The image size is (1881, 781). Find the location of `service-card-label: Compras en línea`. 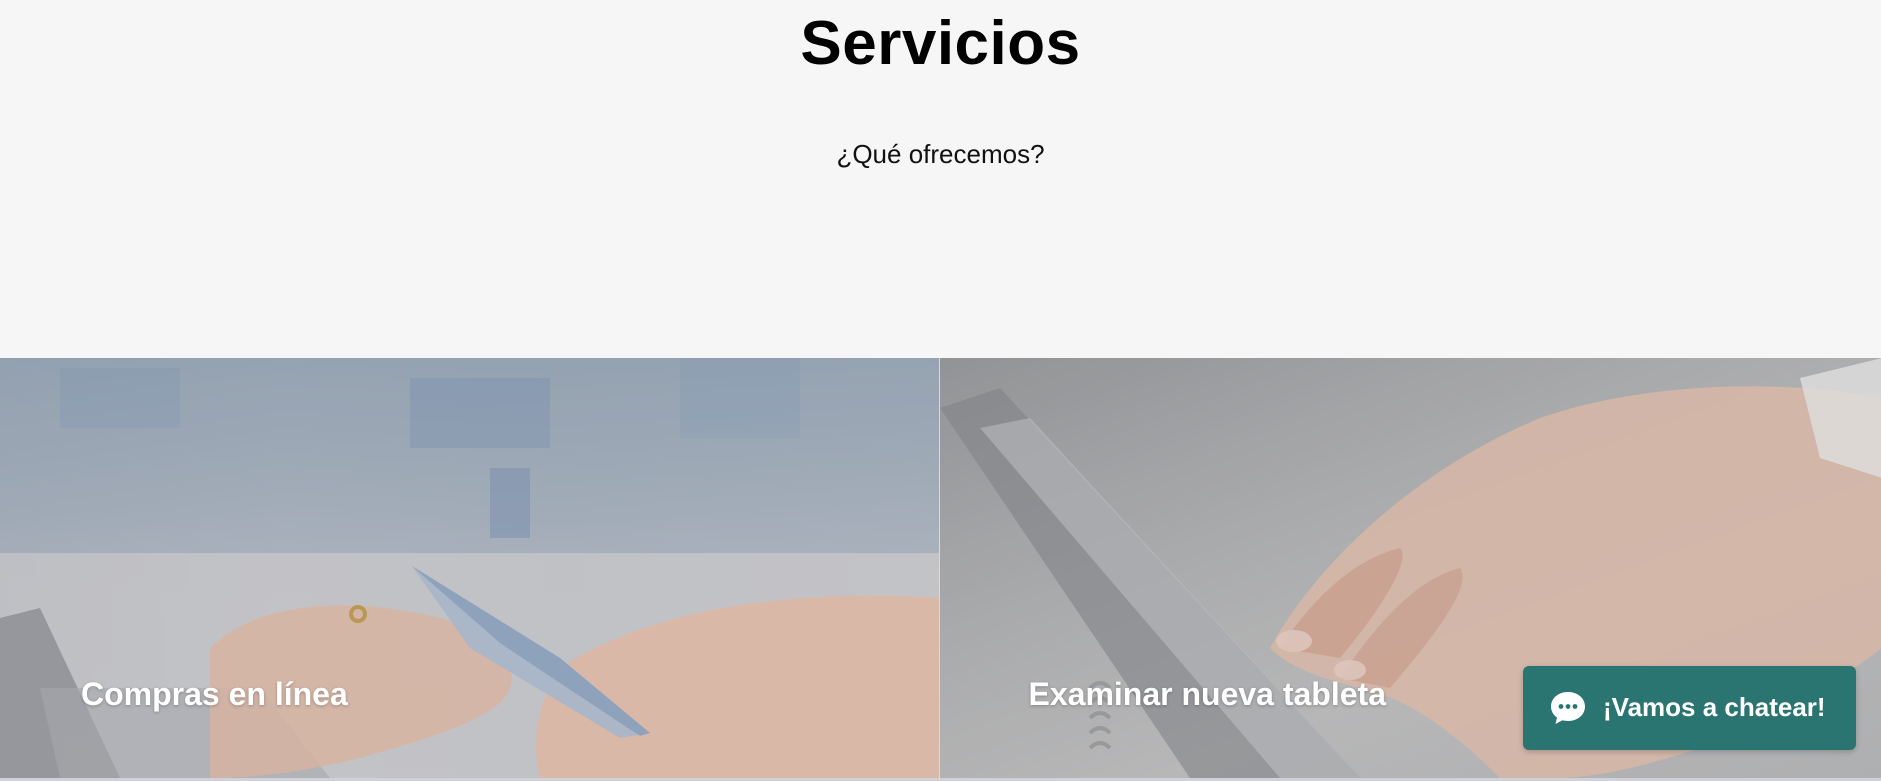

service-card-label: Compras en línea is located at coordinates (214, 694).